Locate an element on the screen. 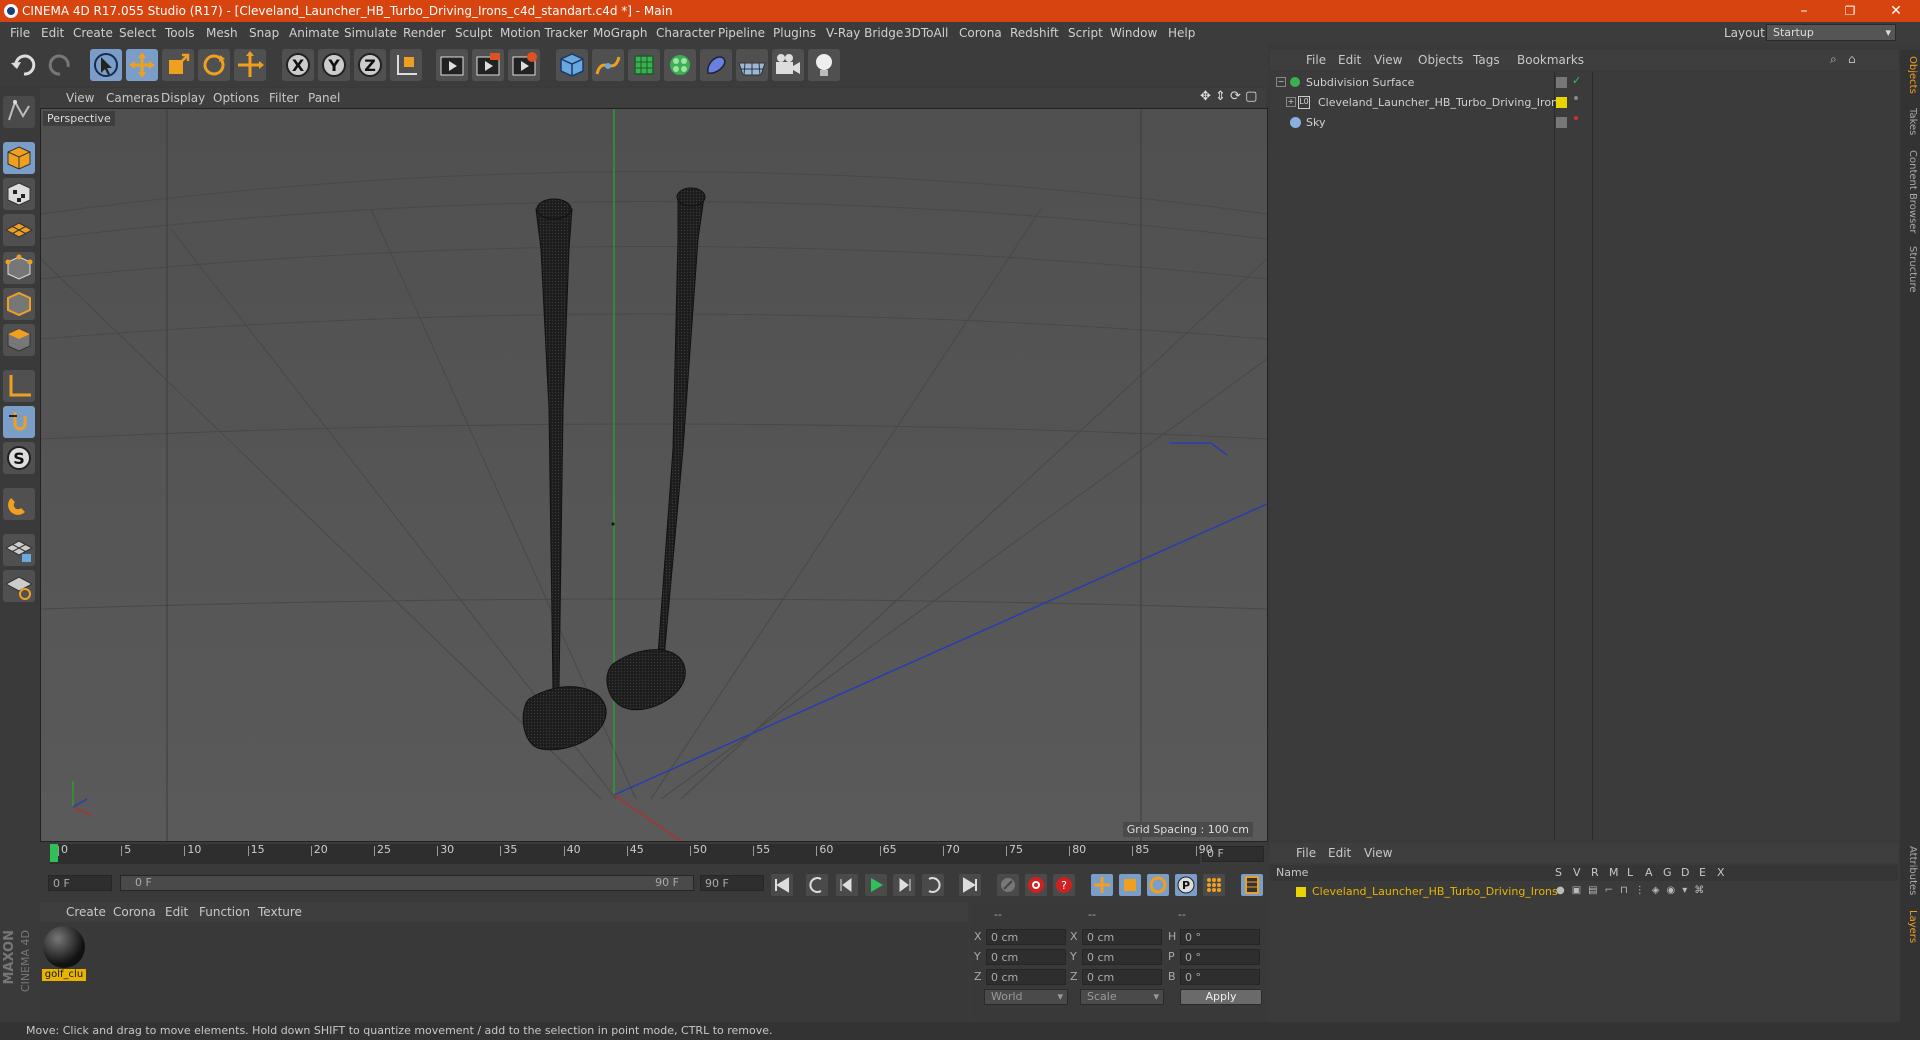  menu-animate: Animate is located at coordinates (314, 33).